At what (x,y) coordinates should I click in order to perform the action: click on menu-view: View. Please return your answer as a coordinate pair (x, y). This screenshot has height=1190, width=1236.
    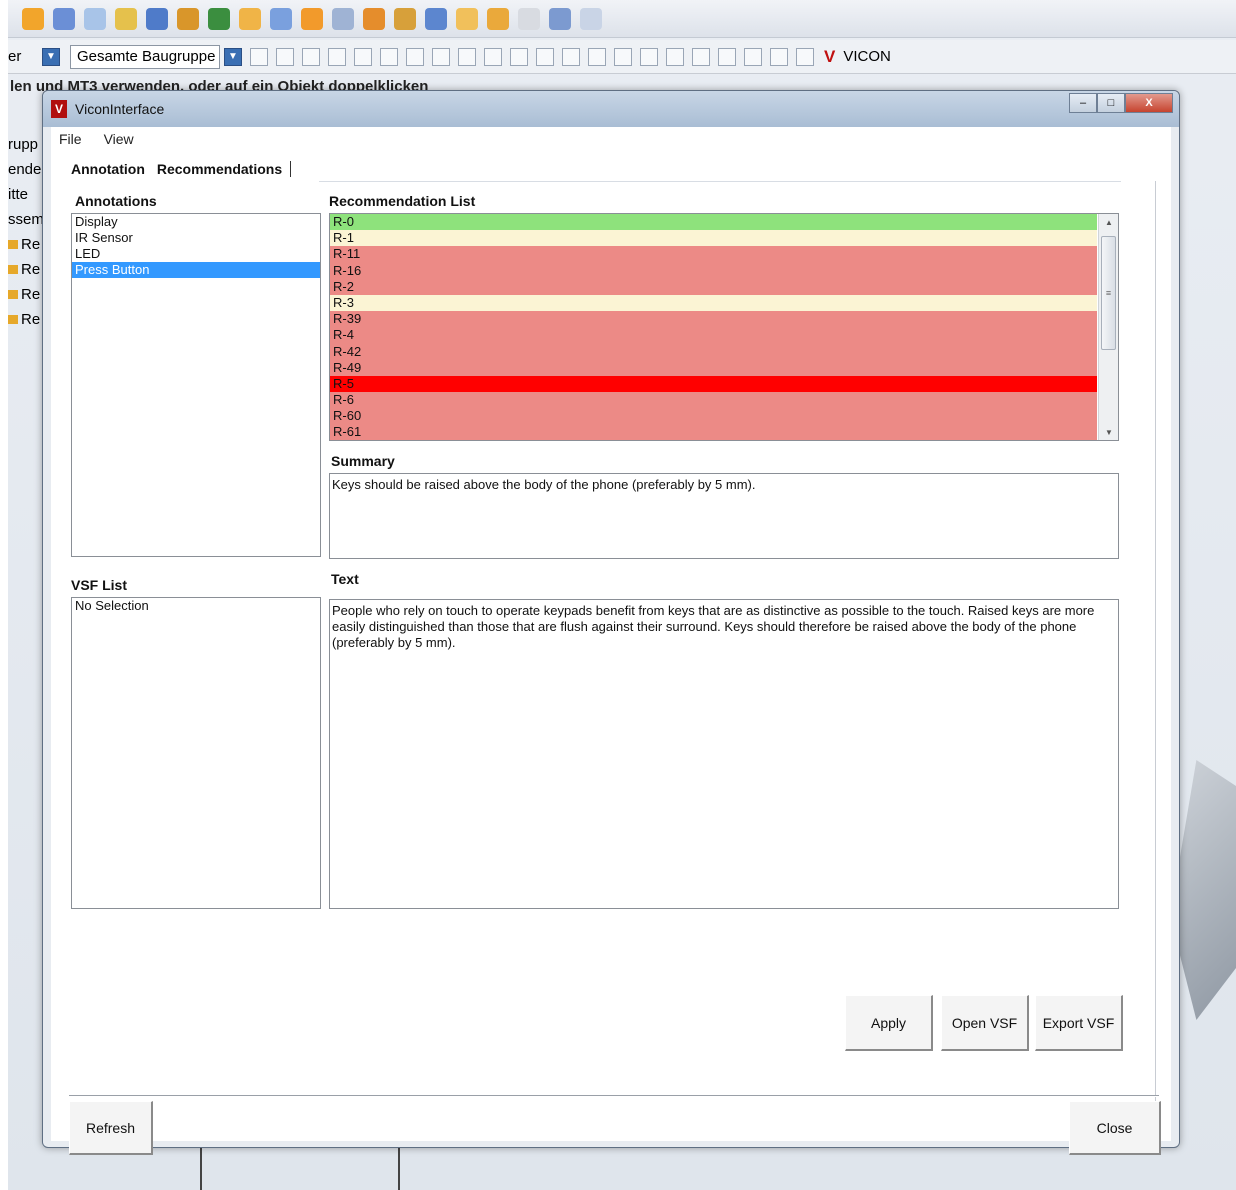
    Looking at the image, I should click on (119, 139).